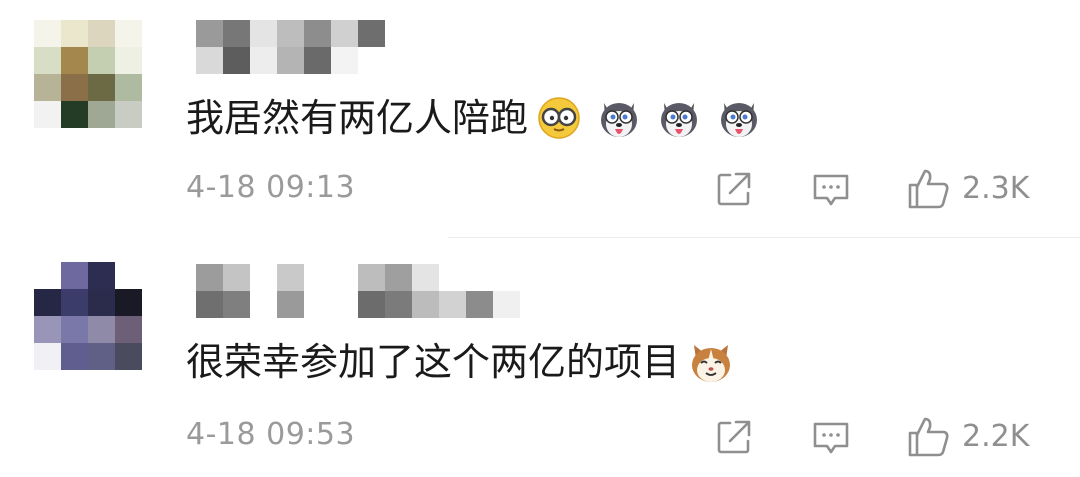 The width and height of the screenshot is (1080, 477). What do you see at coordinates (711, 362) in the screenshot?
I see `cat-emoji-icon` at bounding box center [711, 362].